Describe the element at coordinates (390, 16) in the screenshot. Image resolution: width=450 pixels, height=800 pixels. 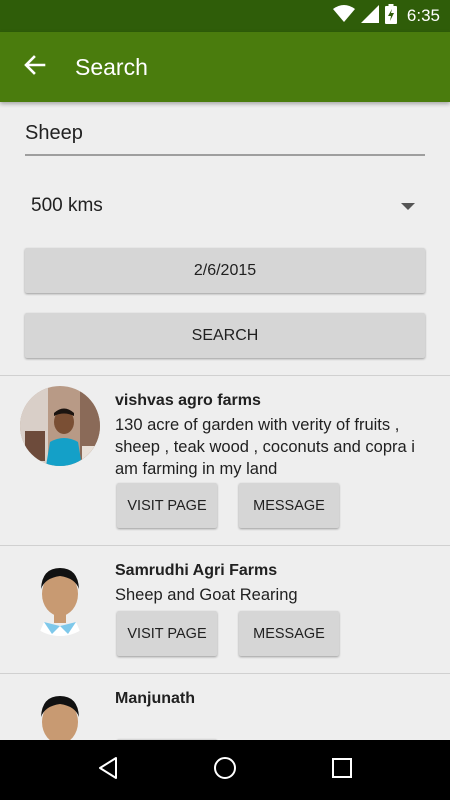
I see `battery-icon` at that location.